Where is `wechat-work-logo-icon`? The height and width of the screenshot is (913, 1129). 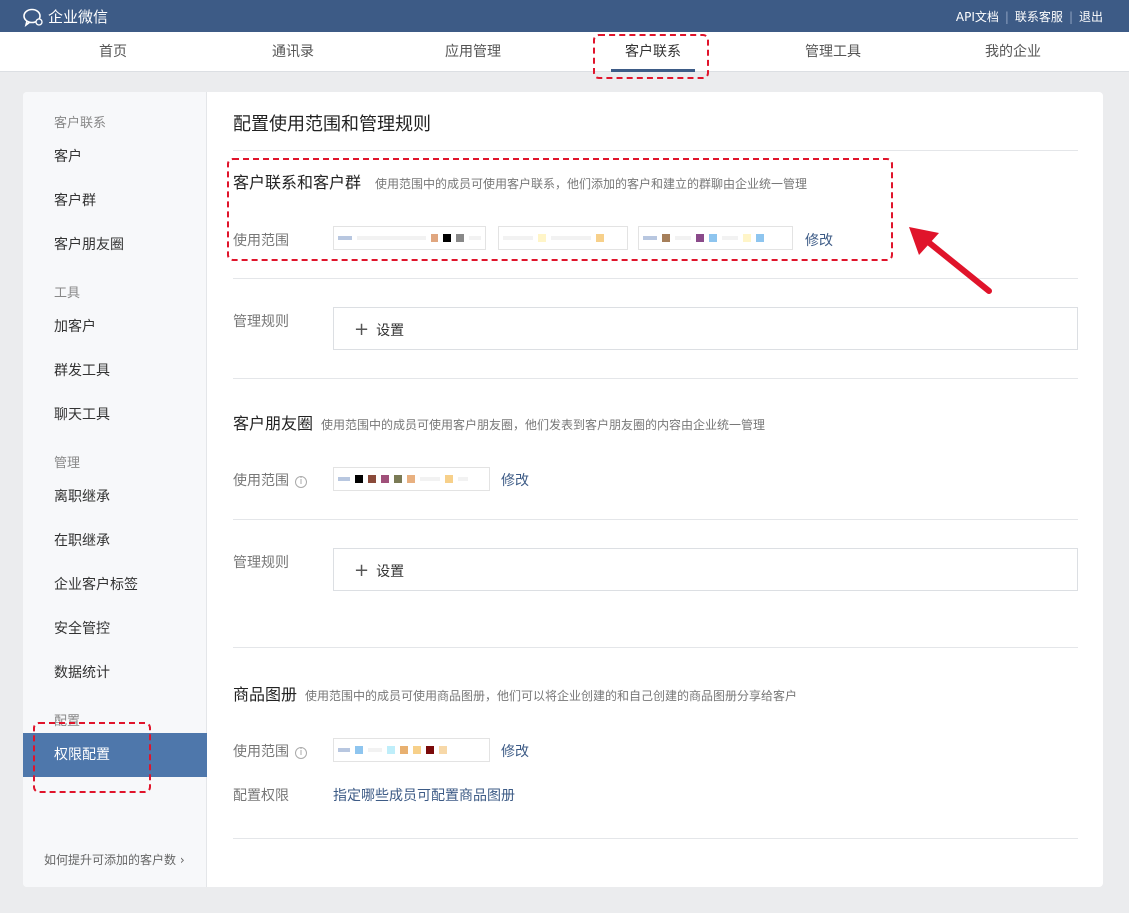
wechat-work-logo-icon is located at coordinates (33, 17).